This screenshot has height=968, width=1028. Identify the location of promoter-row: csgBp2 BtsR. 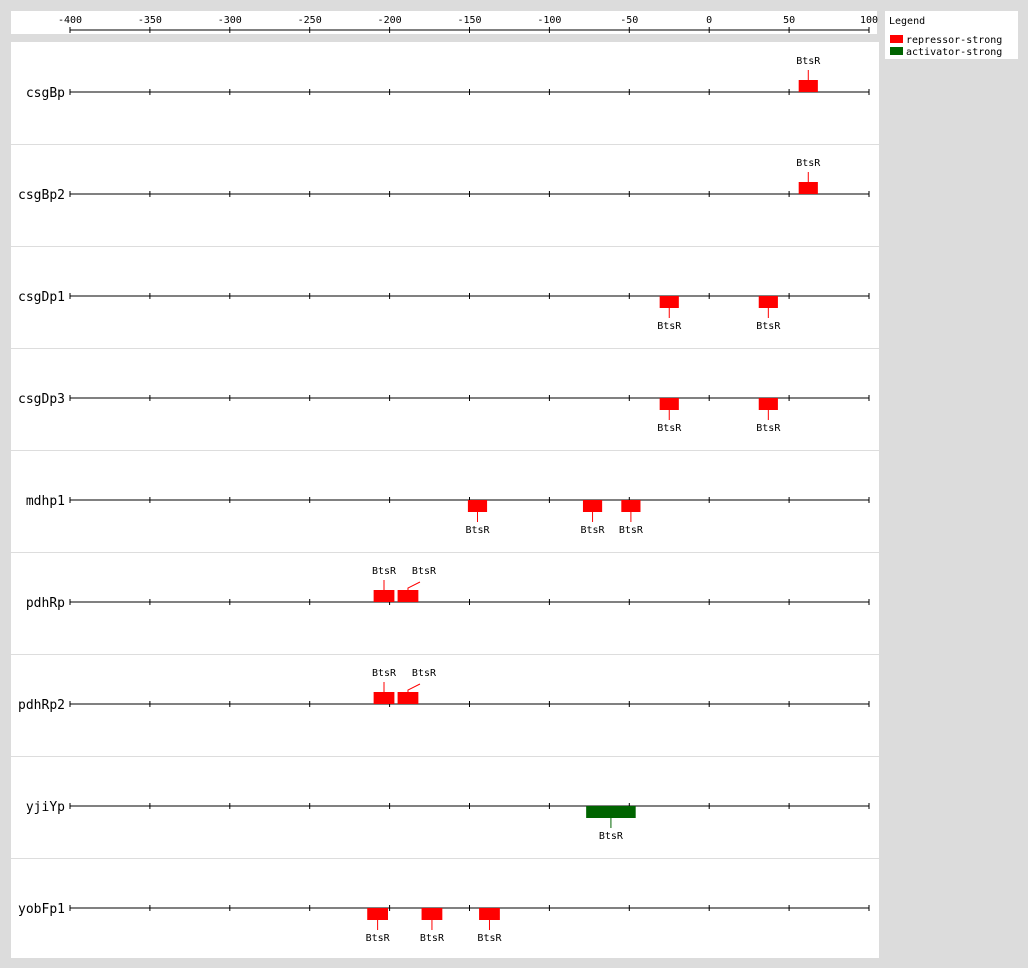
(445, 173).